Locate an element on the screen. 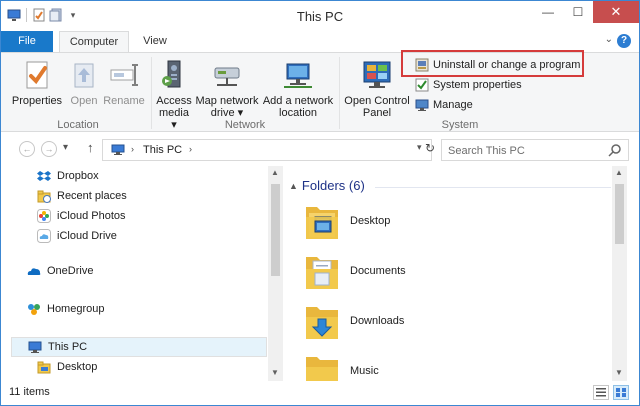 This screenshot has height=406, width=640. maximize-button: ☐ is located at coordinates (578, 12).